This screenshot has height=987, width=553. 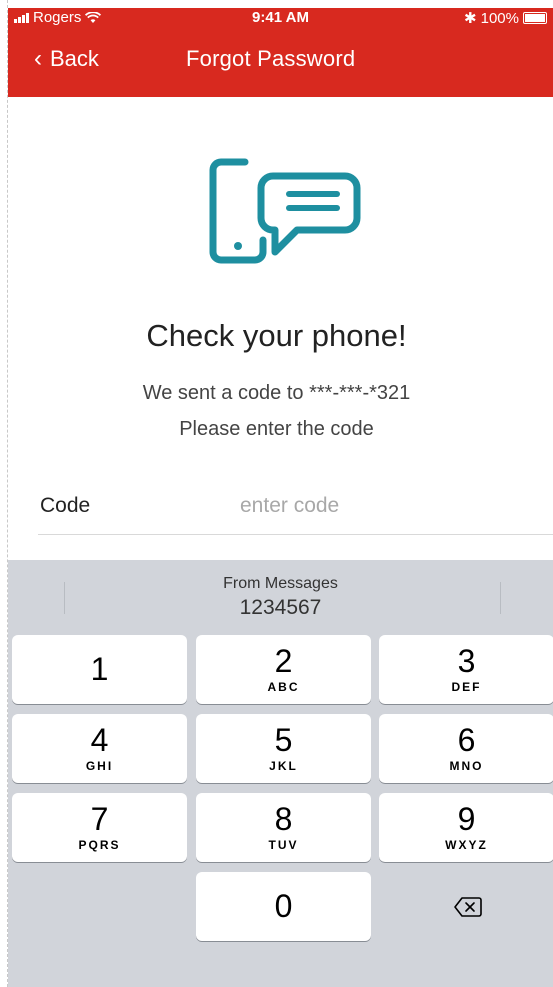 I want to click on status-bar: Rogers 9:41 AM ✱ 100%, so click(x=280, y=19).